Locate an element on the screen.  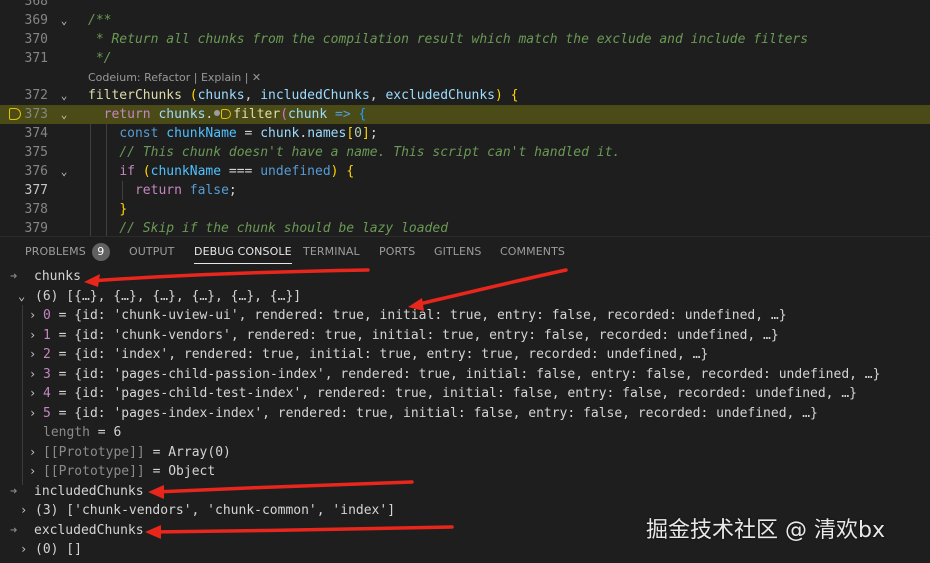
code-token: ; is located at coordinates (373, 133).